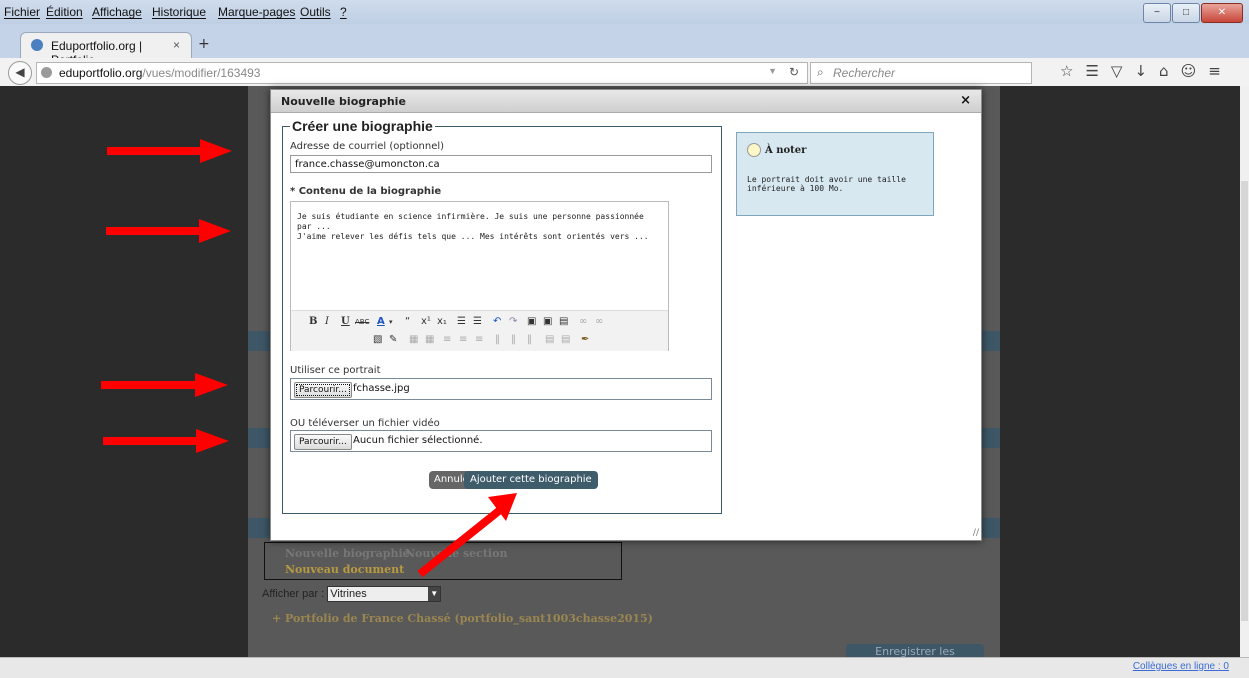 This screenshot has height=678, width=1249. Describe the element at coordinates (624, 45) in the screenshot. I see `tab-strip: Eduportfolio.org | Portfolio... × +` at that location.